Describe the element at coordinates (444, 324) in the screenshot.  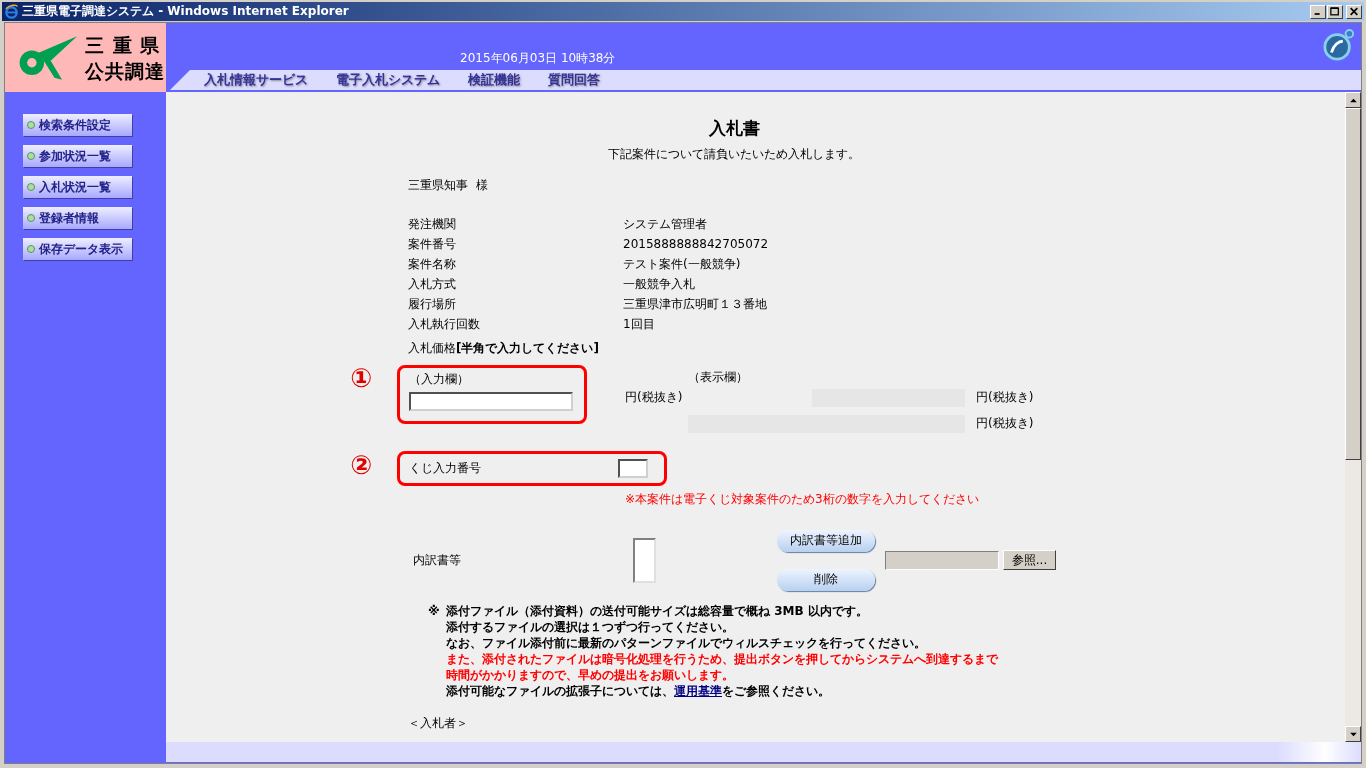
I see `field-label: 入札執行回数` at that location.